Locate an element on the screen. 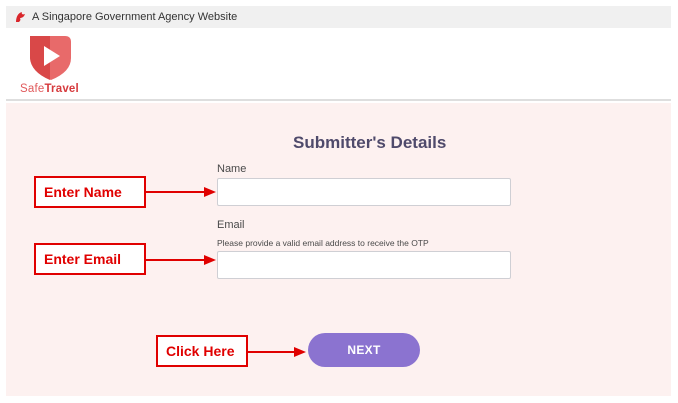 The image size is (678, 403). singapore-lion-icon is located at coordinates (20, 17).